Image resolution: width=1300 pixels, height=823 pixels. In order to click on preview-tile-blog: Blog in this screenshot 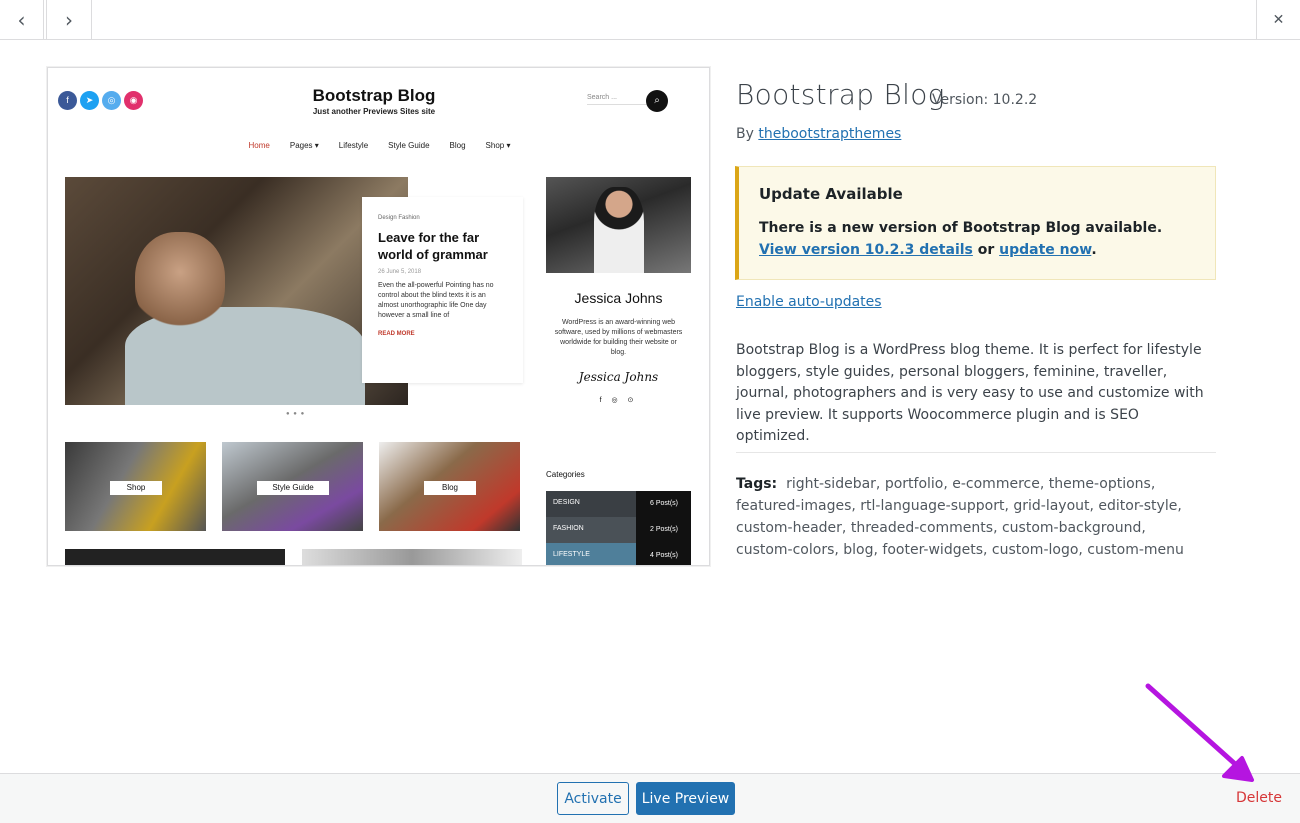, I will do `click(449, 486)`.